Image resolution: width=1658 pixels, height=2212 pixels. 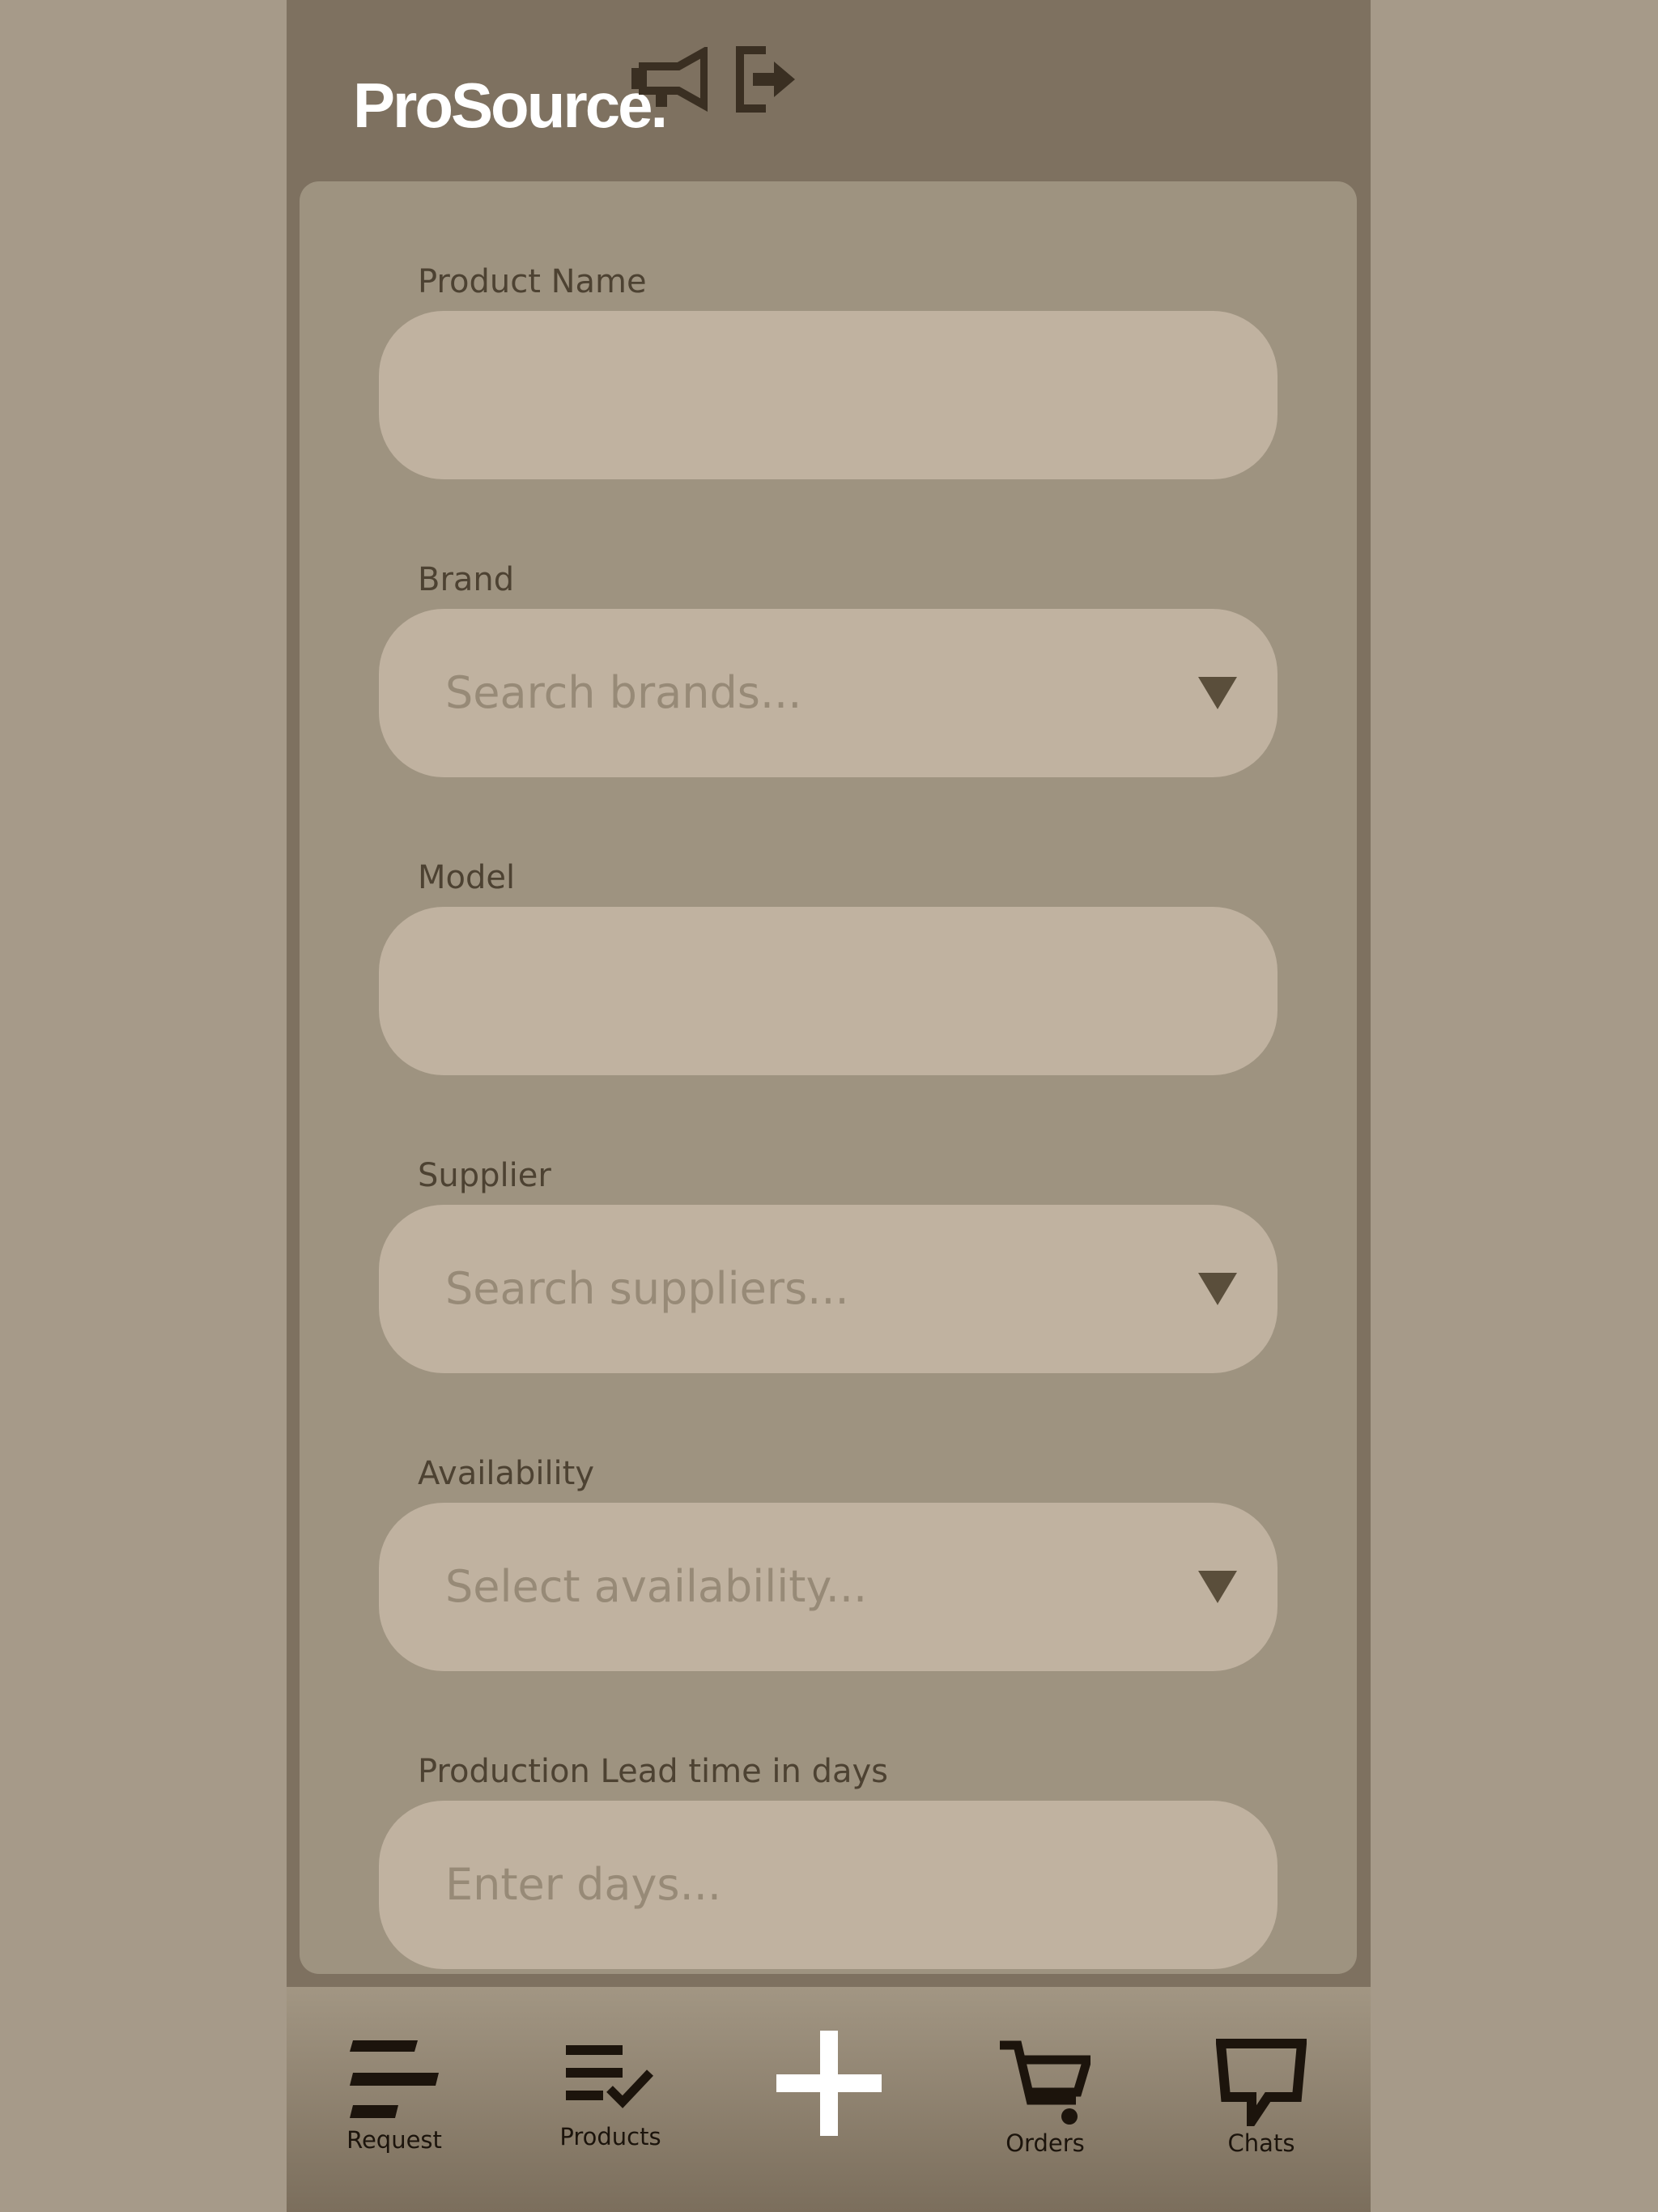 I want to click on nav-products: Products, so click(x=610, y=2099).